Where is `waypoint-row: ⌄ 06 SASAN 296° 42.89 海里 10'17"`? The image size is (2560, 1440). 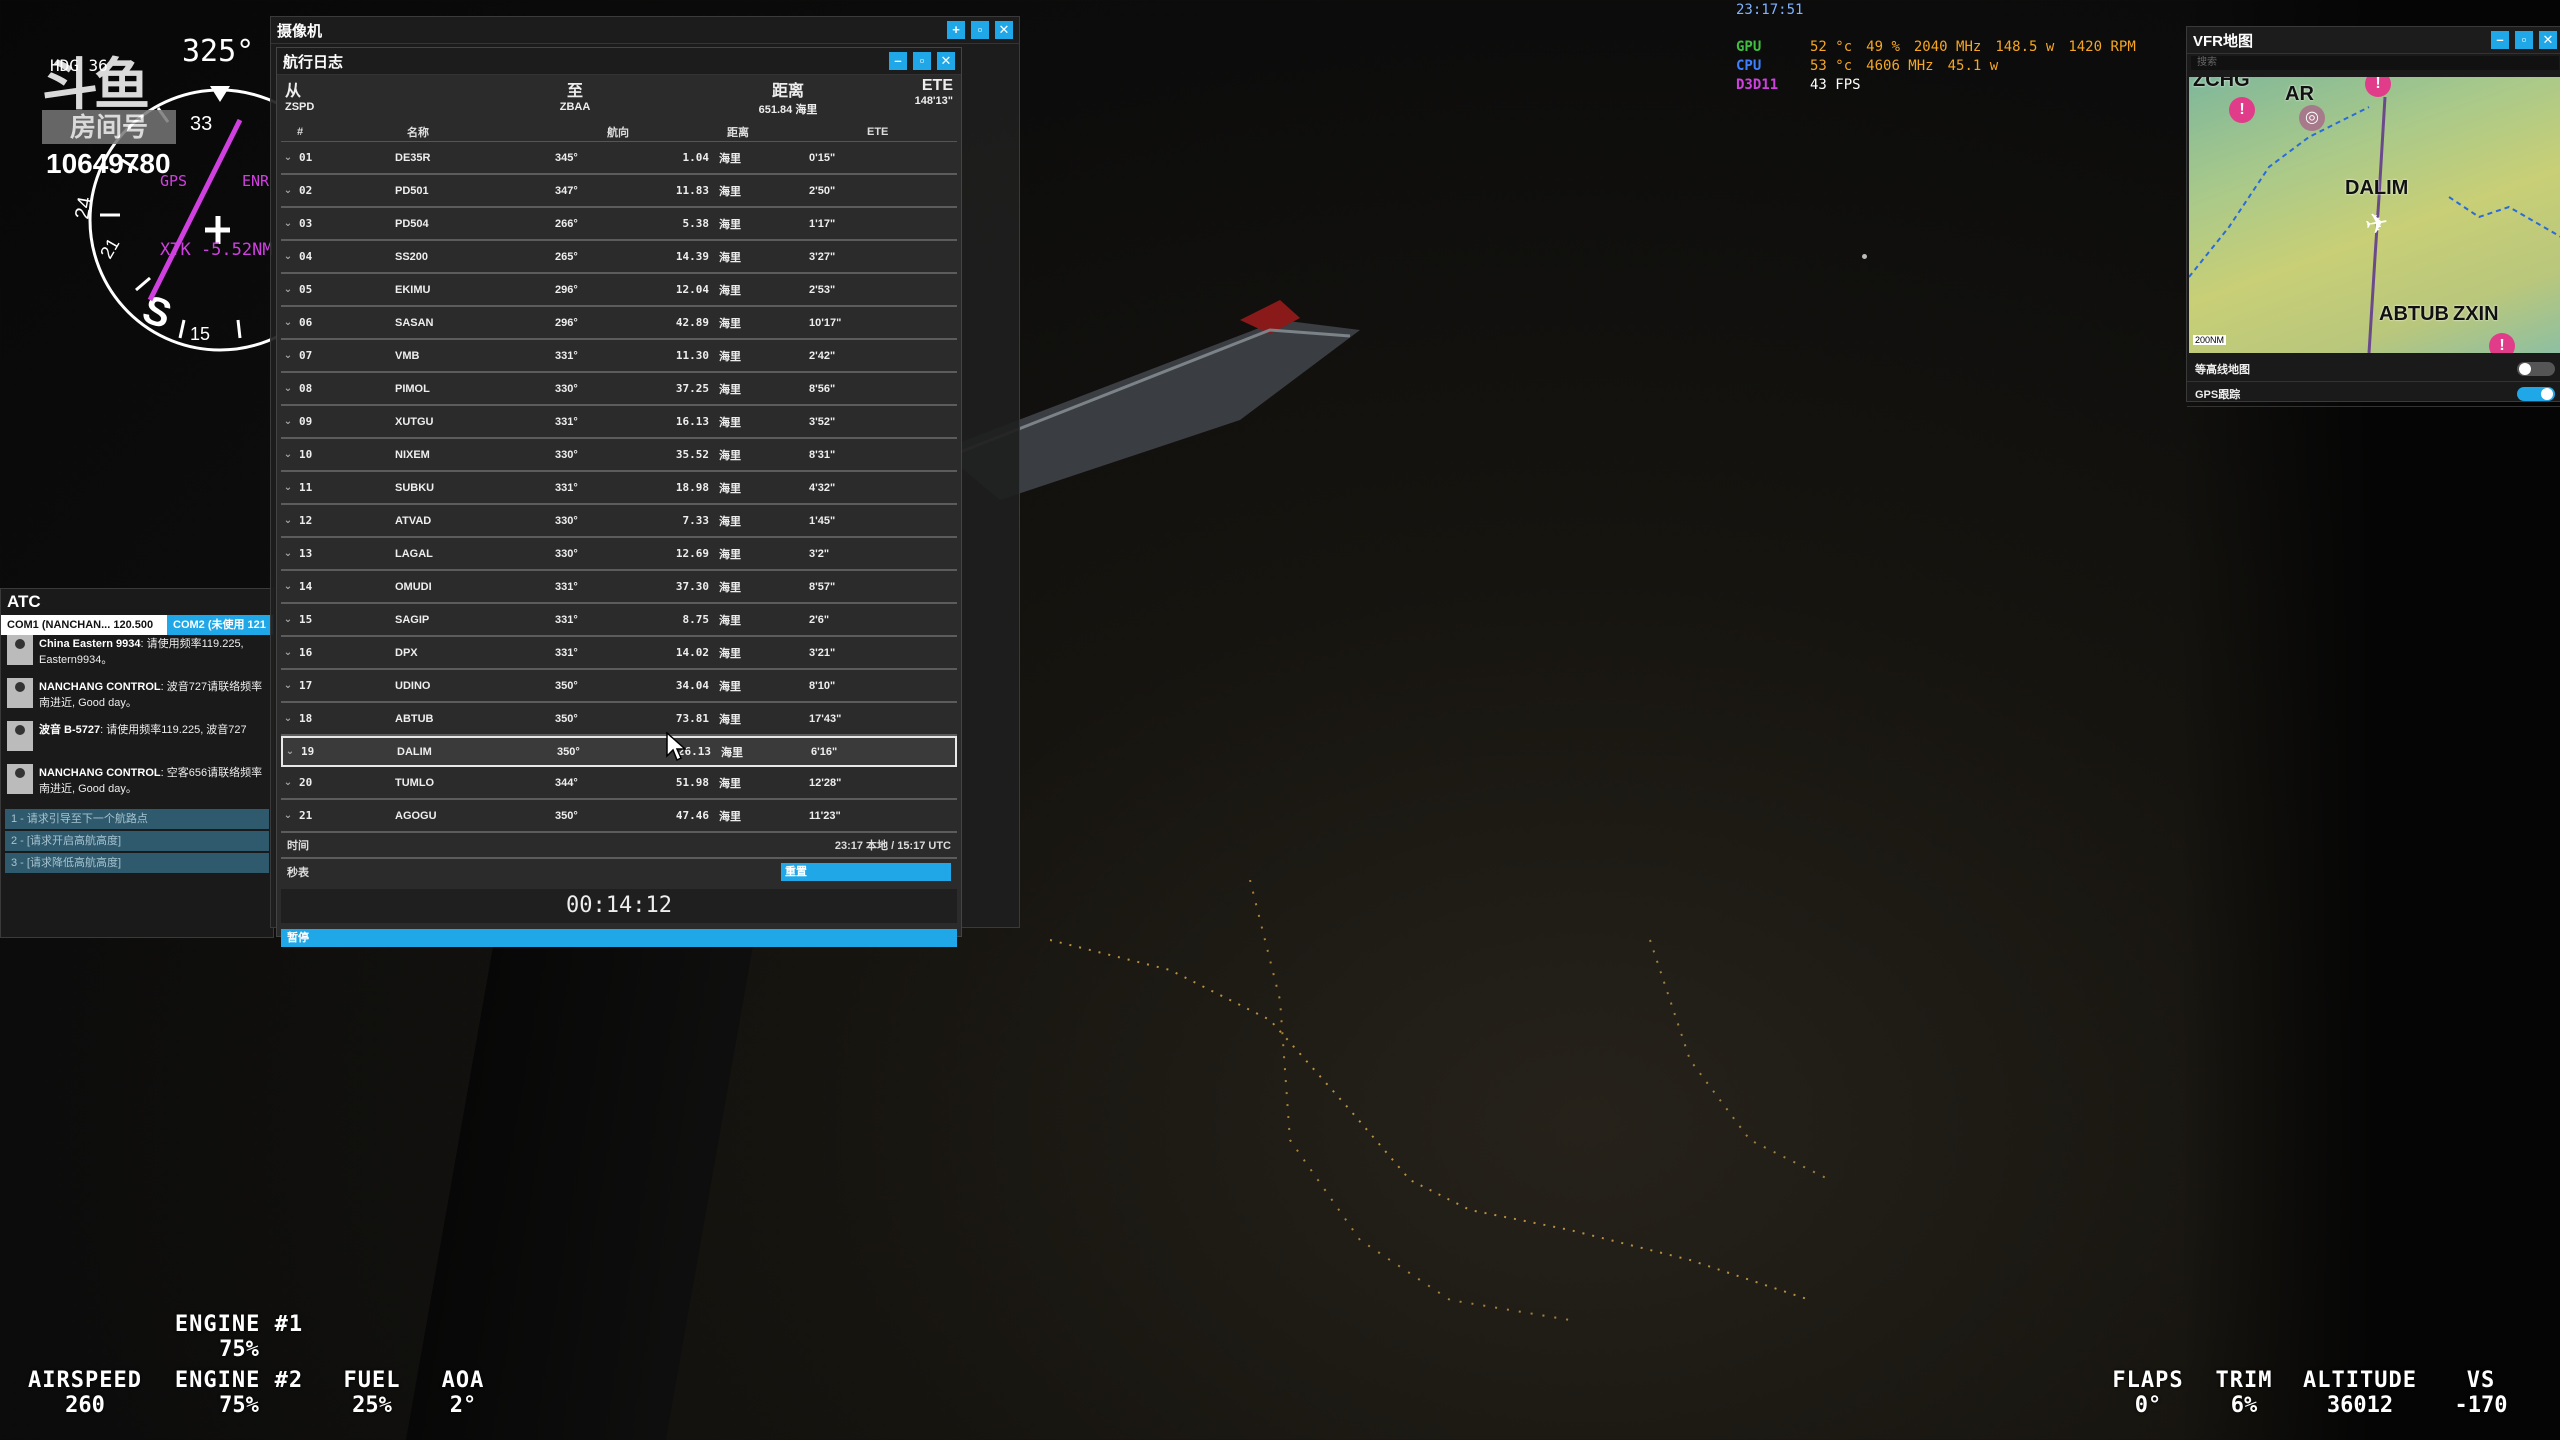 waypoint-row: ⌄ 06 SASAN 296° 42.89 海里 10'17" is located at coordinates (619, 323).